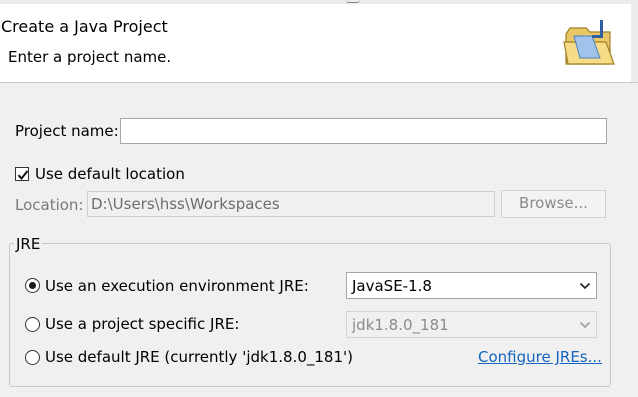 Image resolution: width=638 pixels, height=397 pixels. I want to click on project-name-input, so click(363, 131).